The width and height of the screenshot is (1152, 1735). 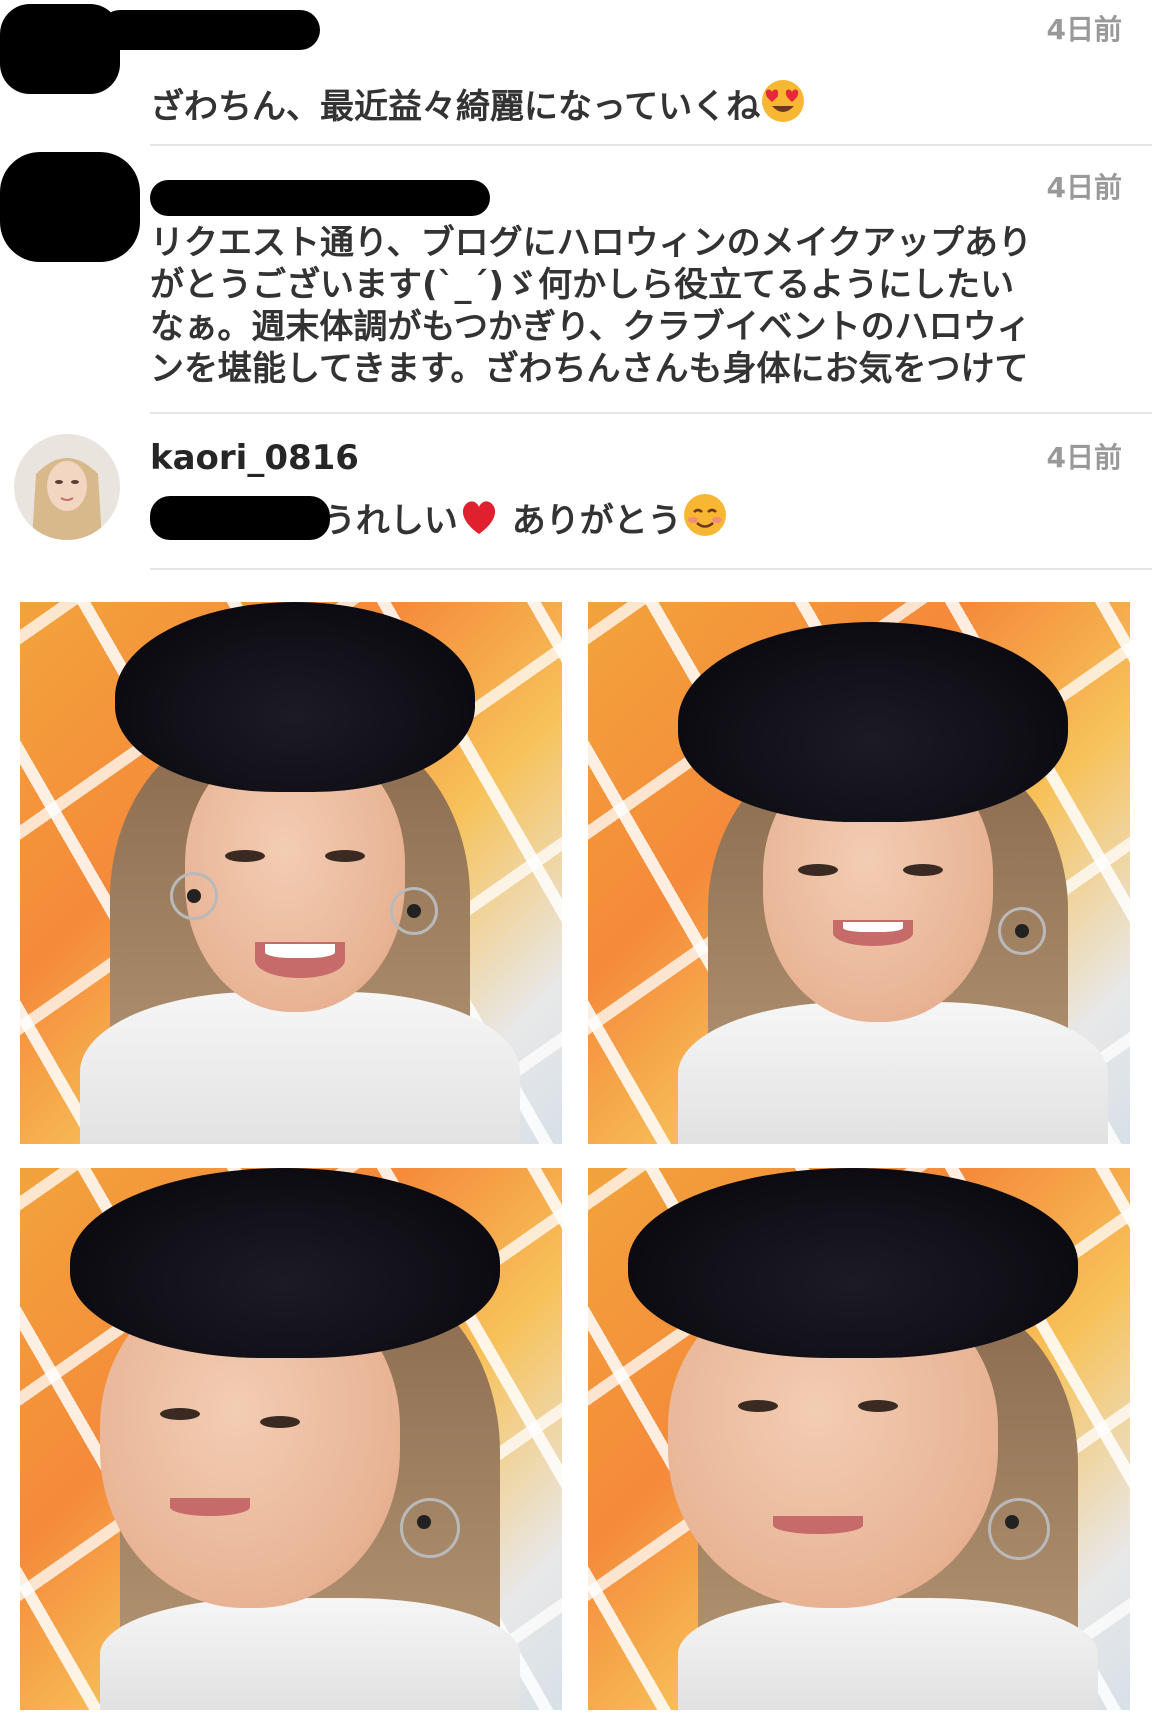 I want to click on comment-text-line: ンを堪能してきます。ざわちんさんも身体にお気をつけて, so click(x=589, y=369).